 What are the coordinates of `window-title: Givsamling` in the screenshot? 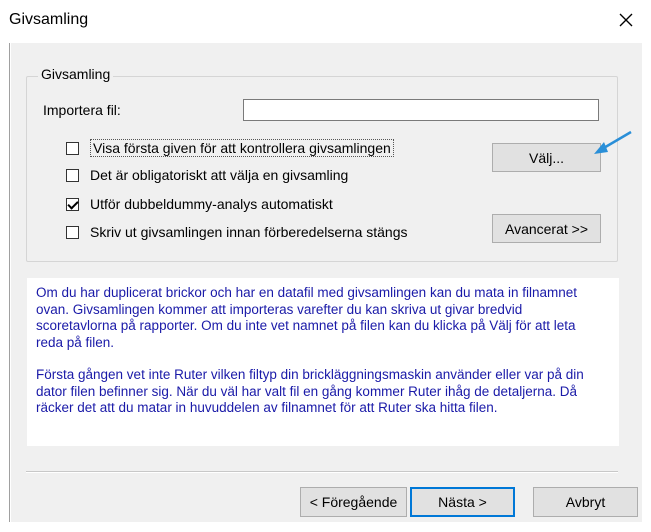 It's located at (49, 19).